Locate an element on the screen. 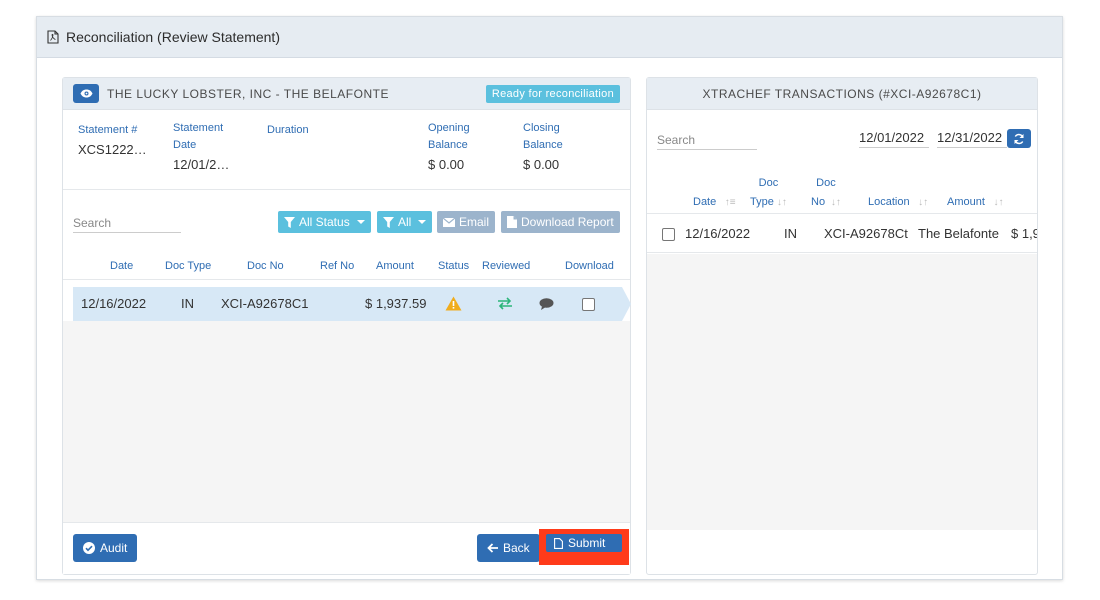  all-status-filter-button: All Status is located at coordinates (324, 222).